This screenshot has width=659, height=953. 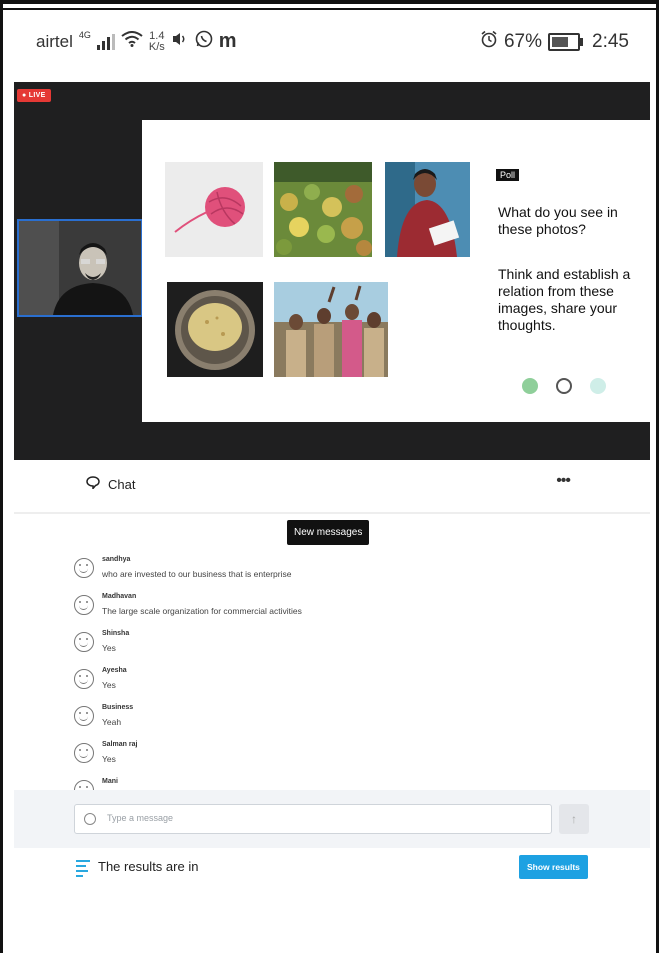 I want to click on emoji-icon, so click(x=90, y=819).